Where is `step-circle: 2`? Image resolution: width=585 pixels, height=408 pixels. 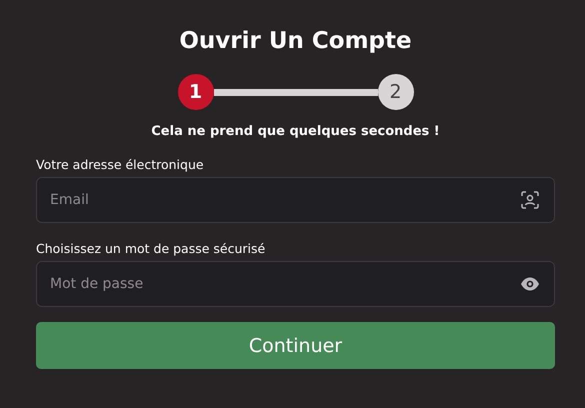 step-circle: 2 is located at coordinates (396, 92).